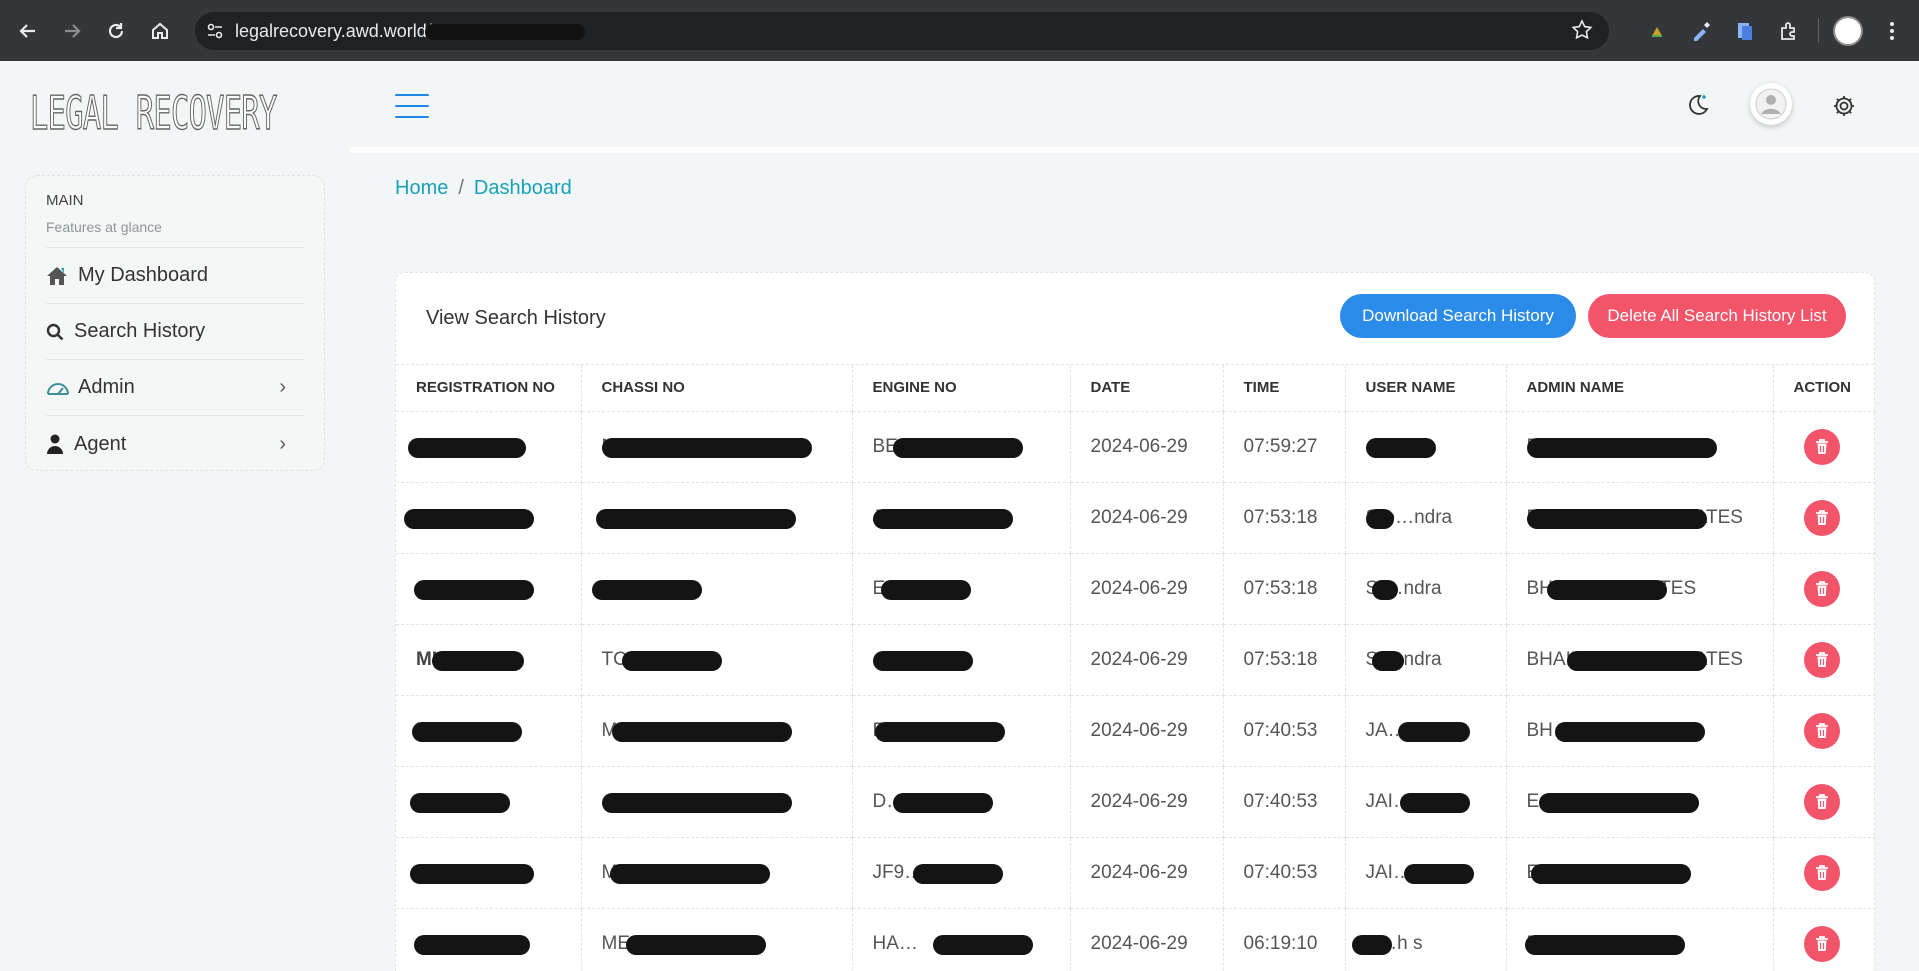  I want to click on cell-admin: E…ATES, so click(1640, 873).